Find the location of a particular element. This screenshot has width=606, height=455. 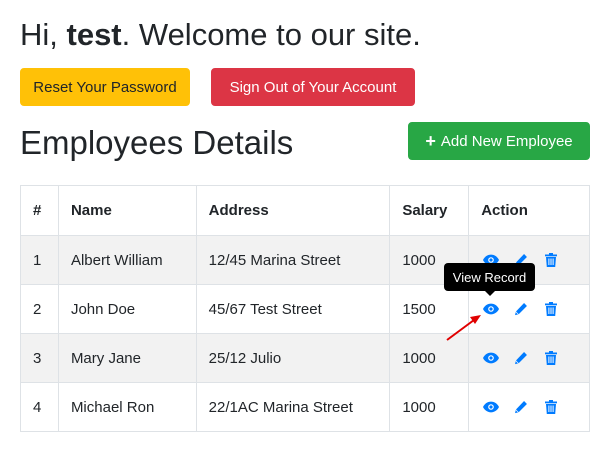

column-header-address: Address is located at coordinates (293, 210).